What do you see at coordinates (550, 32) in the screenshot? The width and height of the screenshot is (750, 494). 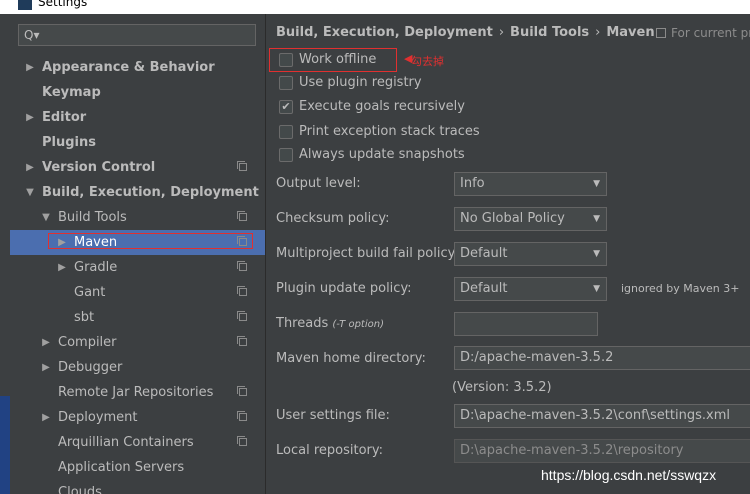 I see `breadcrumb-item: Build Tools` at bounding box center [550, 32].